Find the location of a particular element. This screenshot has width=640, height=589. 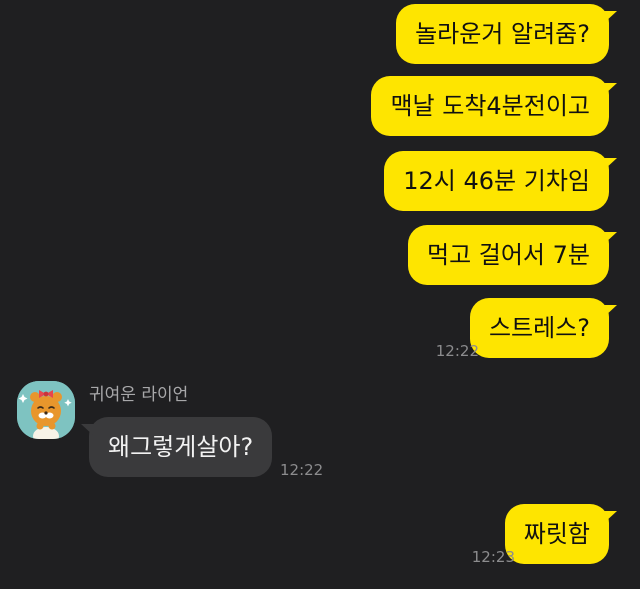

sender-name: 귀여운 라이언 is located at coordinates (139, 395).